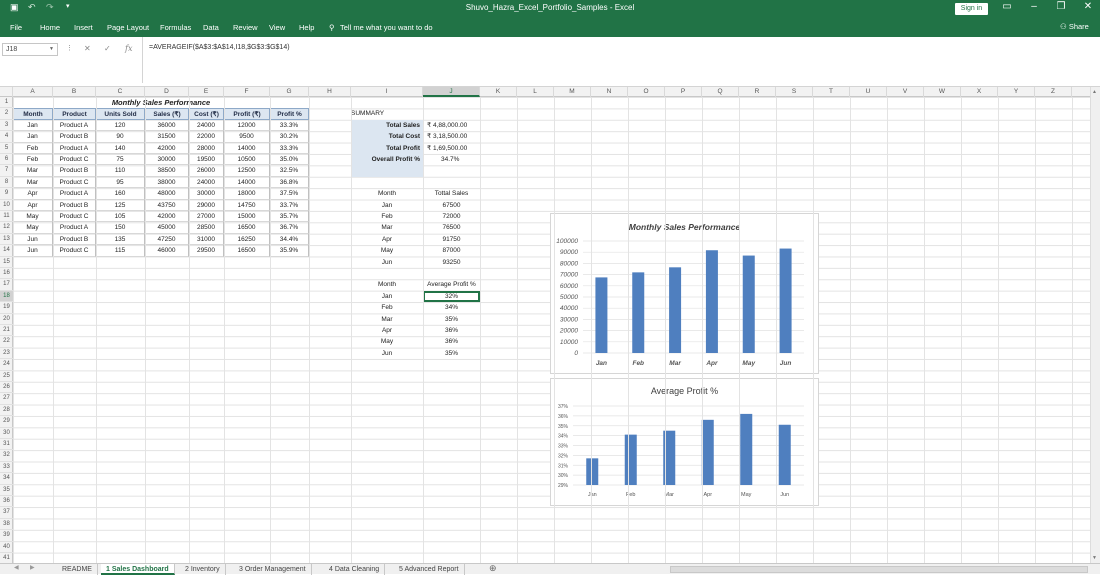  I want to click on table-cell: 26000, so click(206, 171).